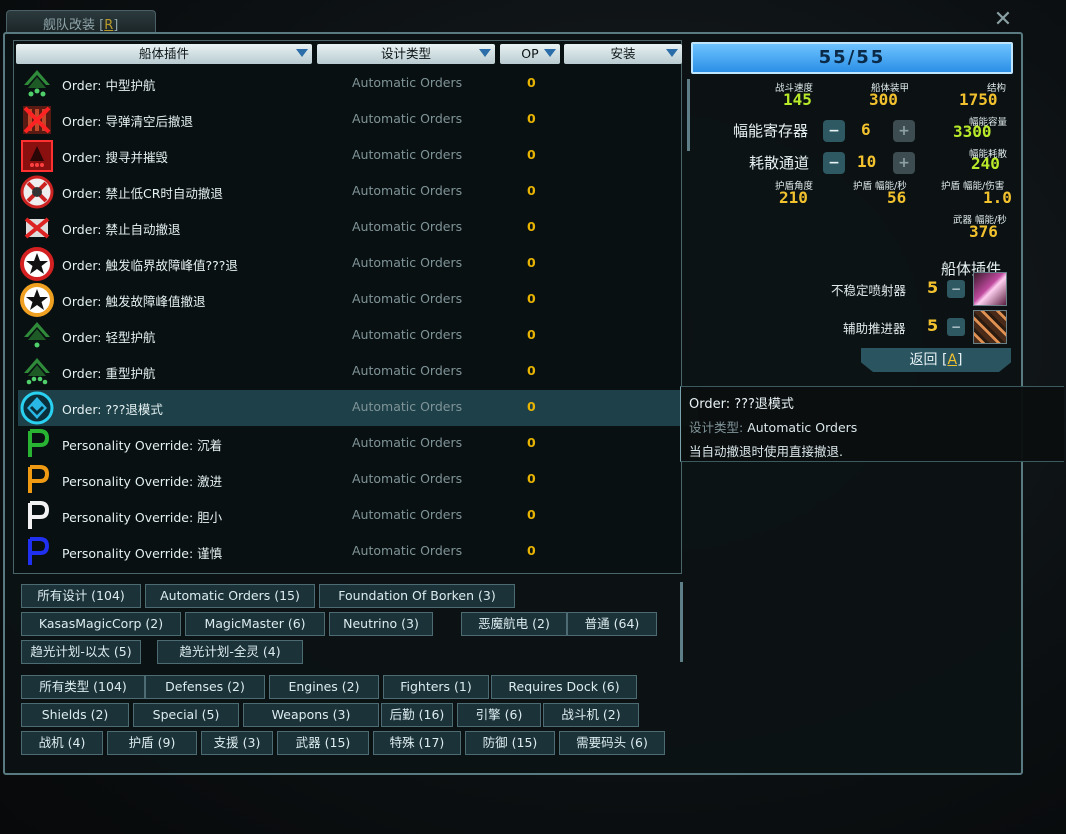 This screenshot has height=834, width=1066. I want to click on design-filter-button: MagicMaster (6), so click(255, 624).